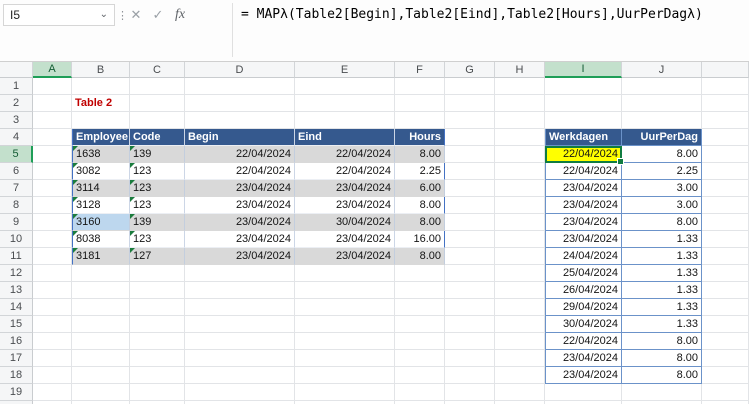 The height and width of the screenshot is (404, 749). Describe the element at coordinates (16, 171) in the screenshot. I see `row-header-6: 6` at that location.